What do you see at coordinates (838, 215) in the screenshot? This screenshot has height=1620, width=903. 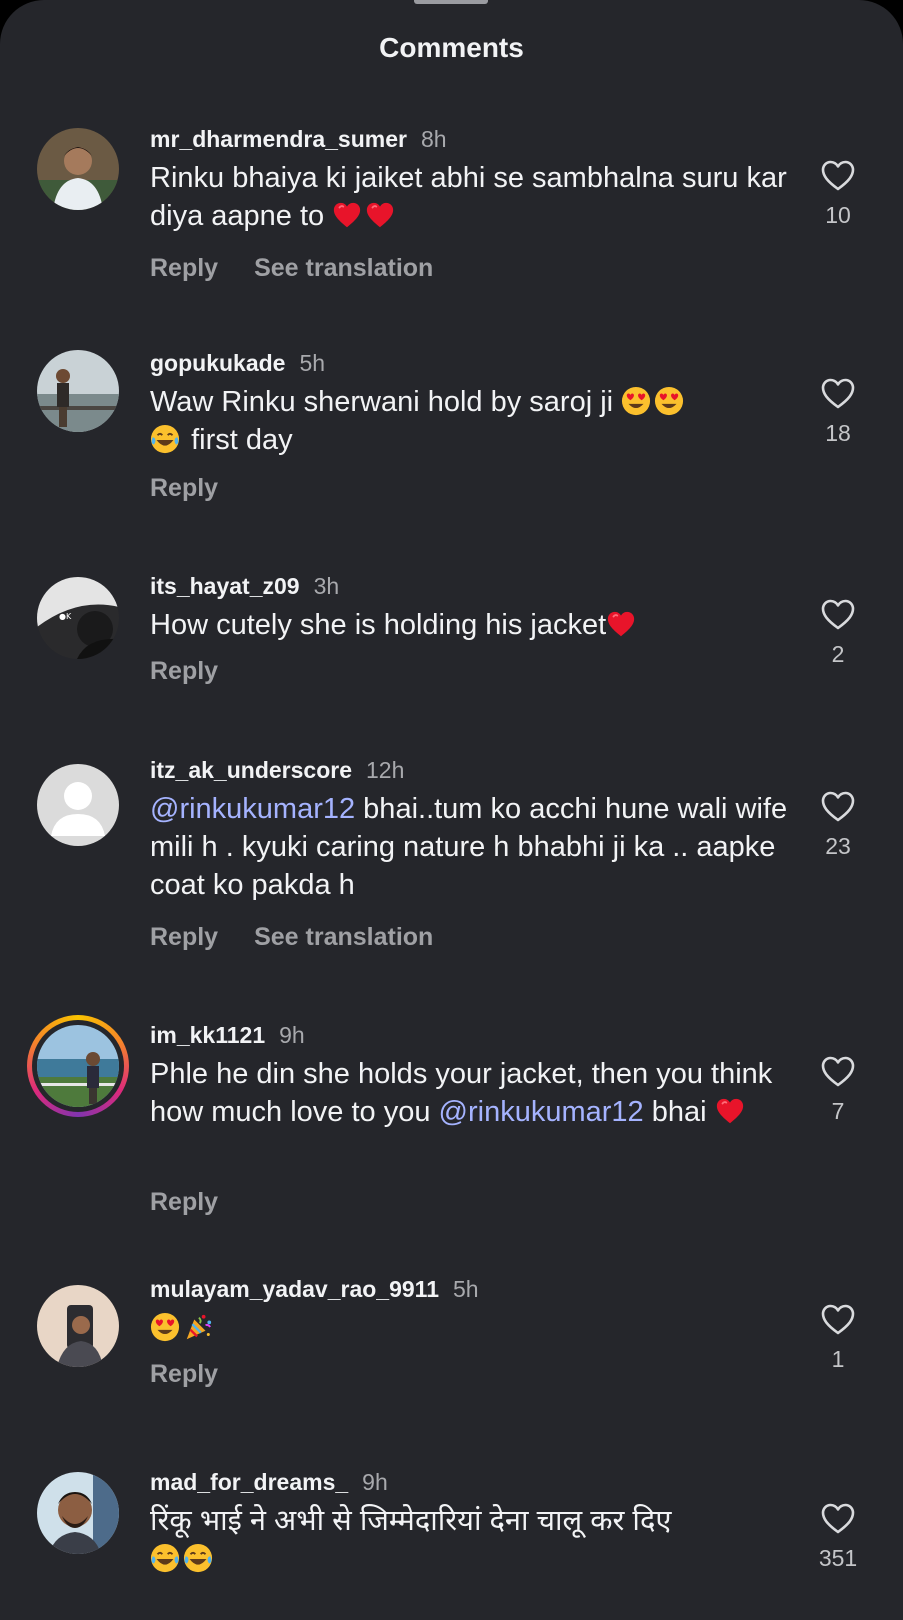 I see `like-count: 10` at bounding box center [838, 215].